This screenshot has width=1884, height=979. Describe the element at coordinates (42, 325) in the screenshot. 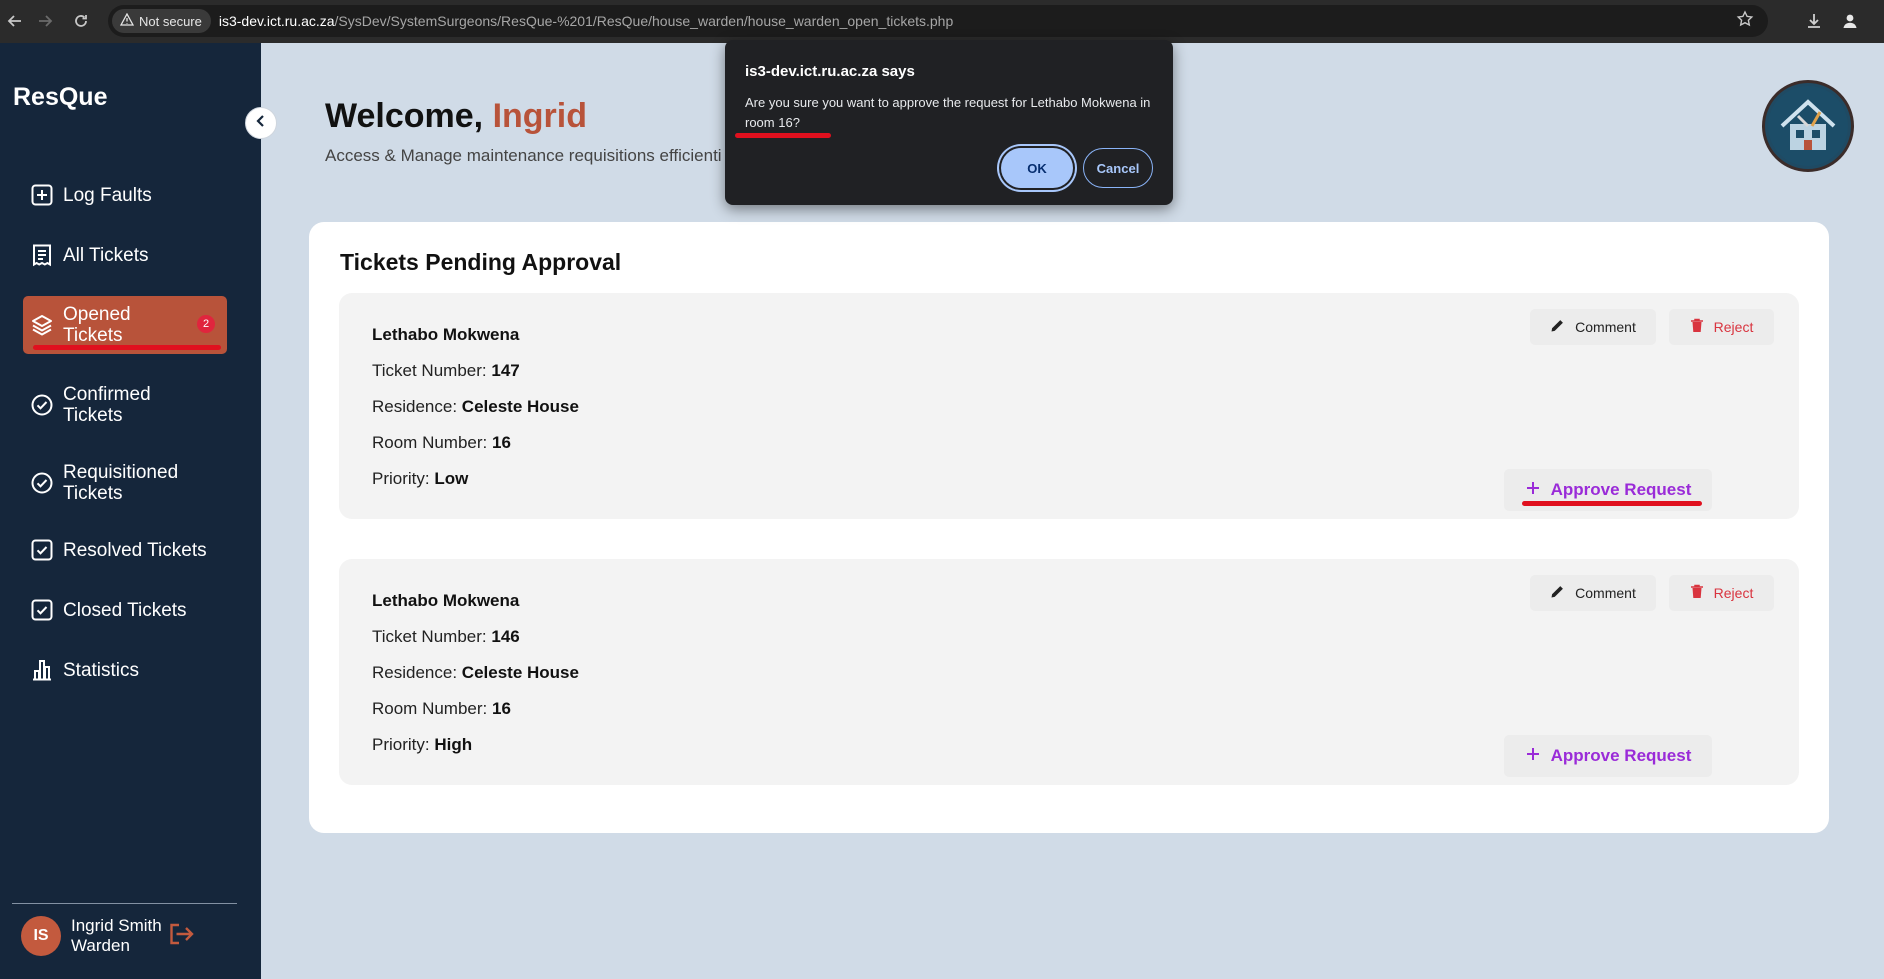

I see `layers-icon` at that location.